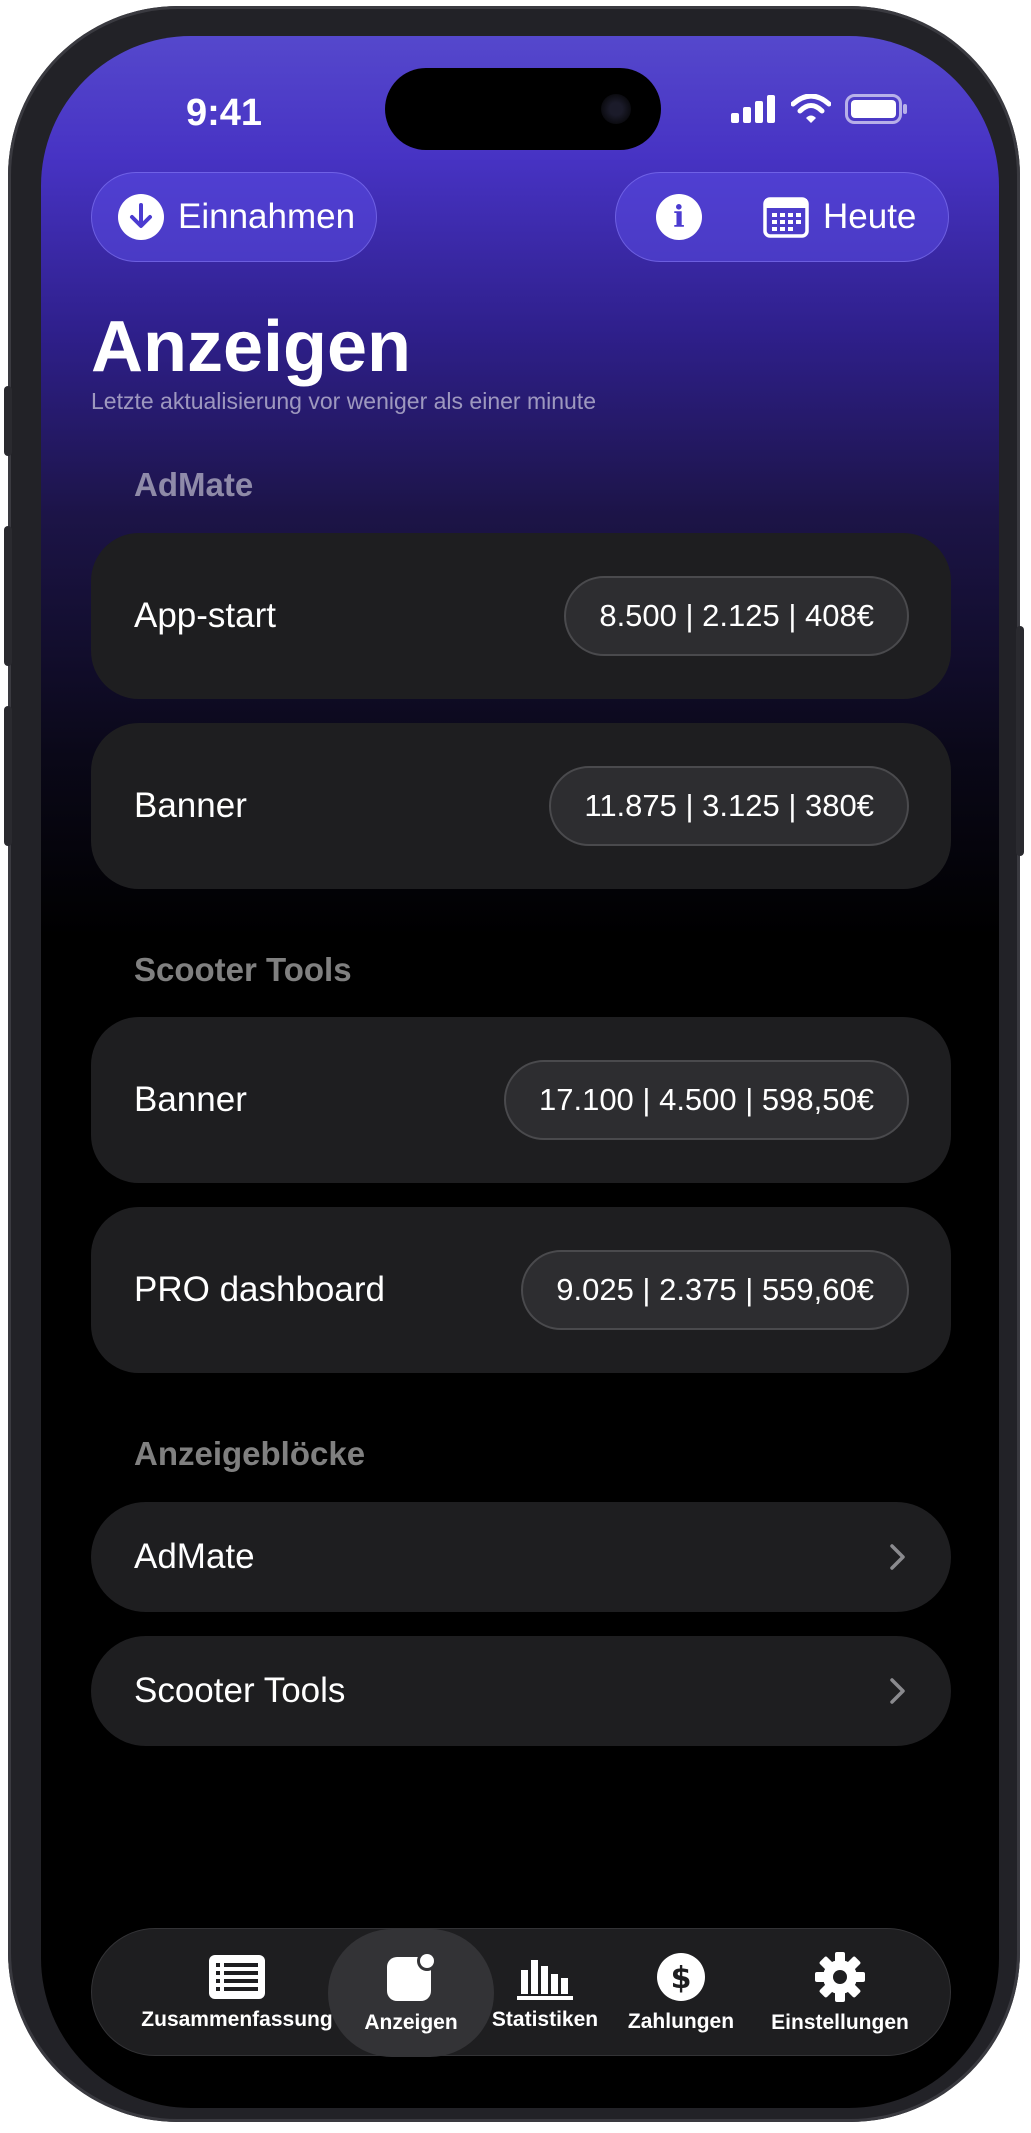 The width and height of the screenshot is (1031, 2133). I want to click on status-time: 9:41, so click(224, 113).